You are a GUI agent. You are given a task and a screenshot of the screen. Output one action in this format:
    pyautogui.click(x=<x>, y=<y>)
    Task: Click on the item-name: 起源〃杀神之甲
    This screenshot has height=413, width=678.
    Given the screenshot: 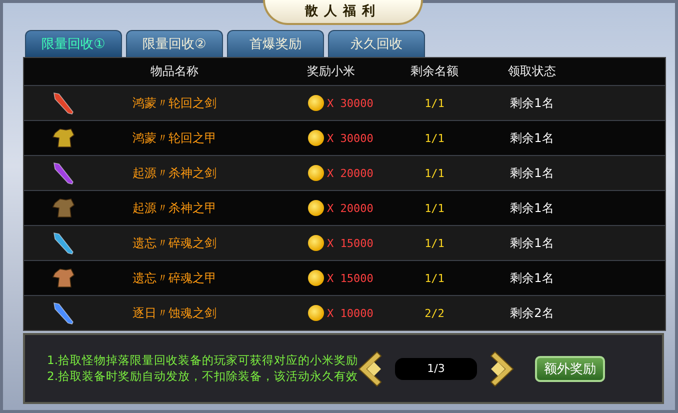 What is the action you would take?
    pyautogui.click(x=175, y=208)
    